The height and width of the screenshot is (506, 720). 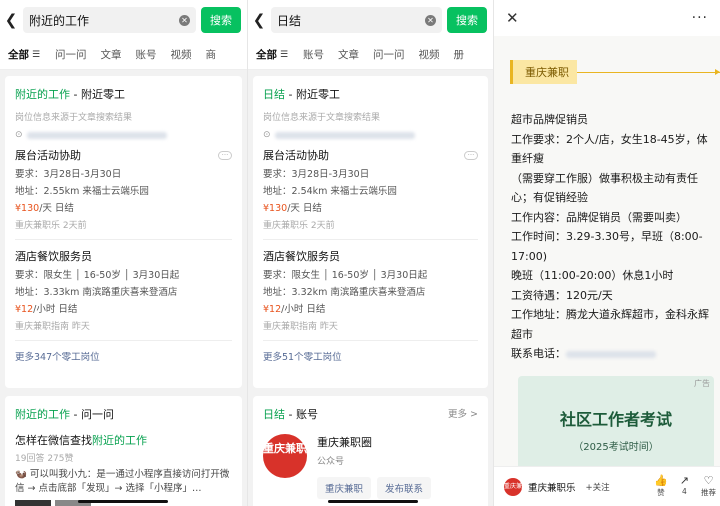 I want to click on job-address: 地址：2.55km 来福士云端乐园, so click(x=82, y=191).